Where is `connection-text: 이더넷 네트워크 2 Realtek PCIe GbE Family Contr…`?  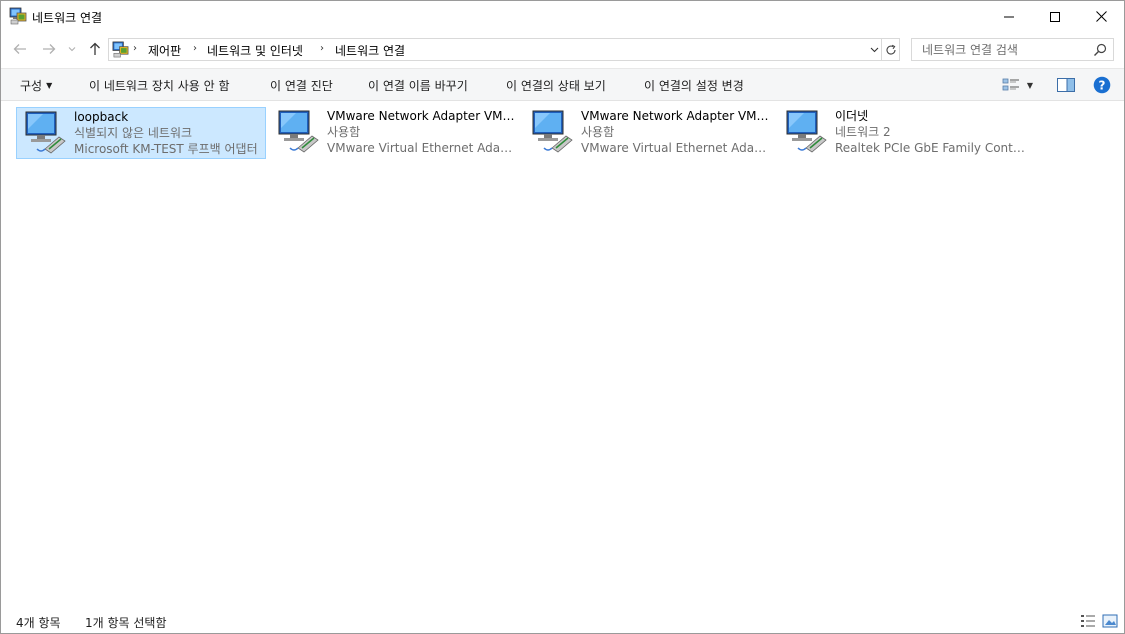 connection-text: 이더넷 네트워크 2 Realtek PCIe GbE Family Contr… is located at coordinates (931, 132).